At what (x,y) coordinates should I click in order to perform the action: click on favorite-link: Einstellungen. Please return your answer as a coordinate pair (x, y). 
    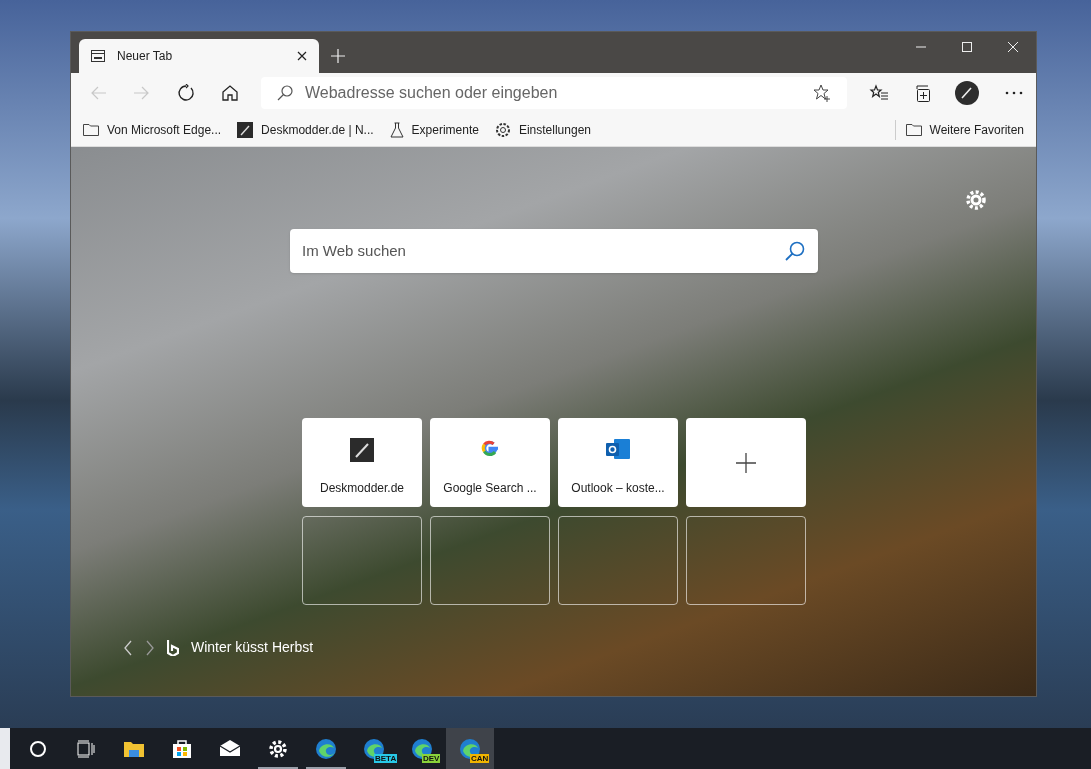
    Looking at the image, I should click on (542, 129).